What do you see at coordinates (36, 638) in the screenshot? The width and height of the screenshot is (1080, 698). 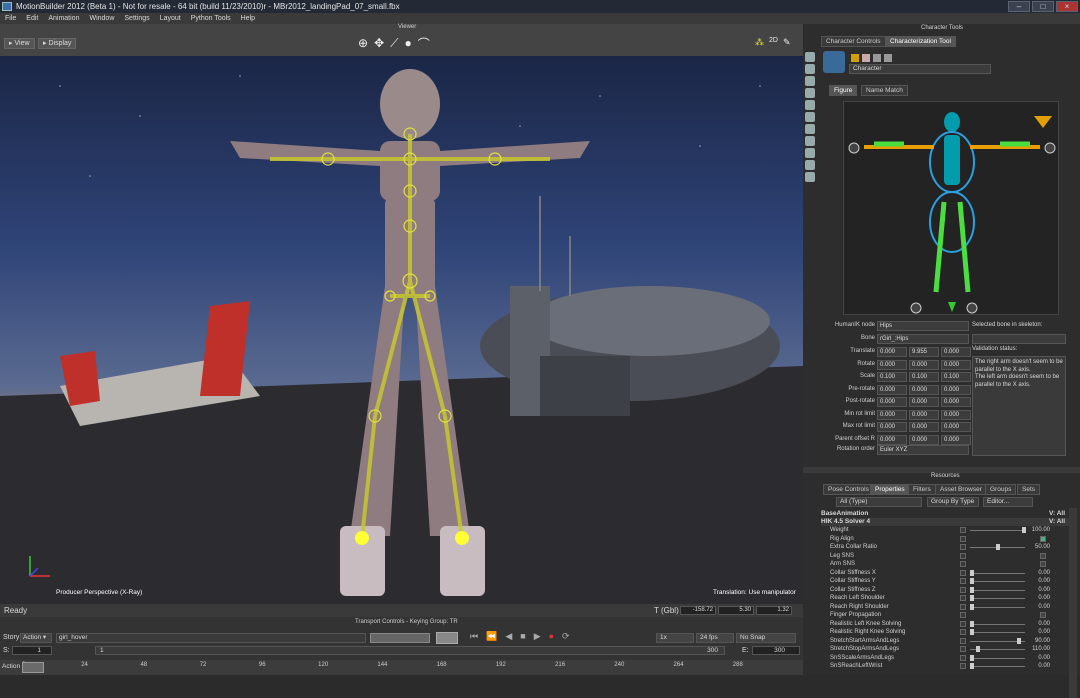 I see `action-dropdown: Action ▾` at bounding box center [36, 638].